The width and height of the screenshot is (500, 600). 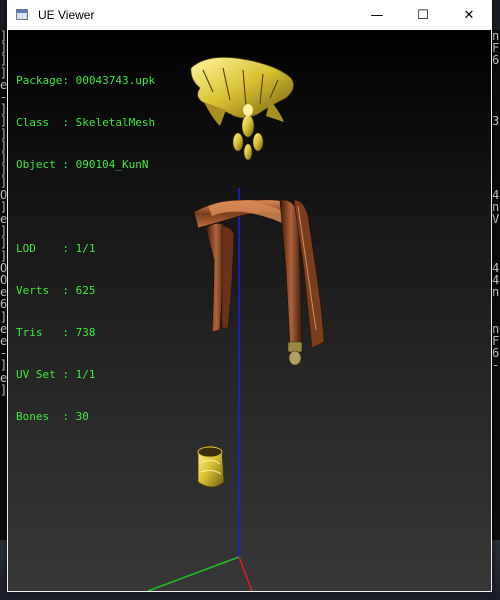 I want to click on info-class: Class : SkeletalMesh, so click(x=86, y=122).